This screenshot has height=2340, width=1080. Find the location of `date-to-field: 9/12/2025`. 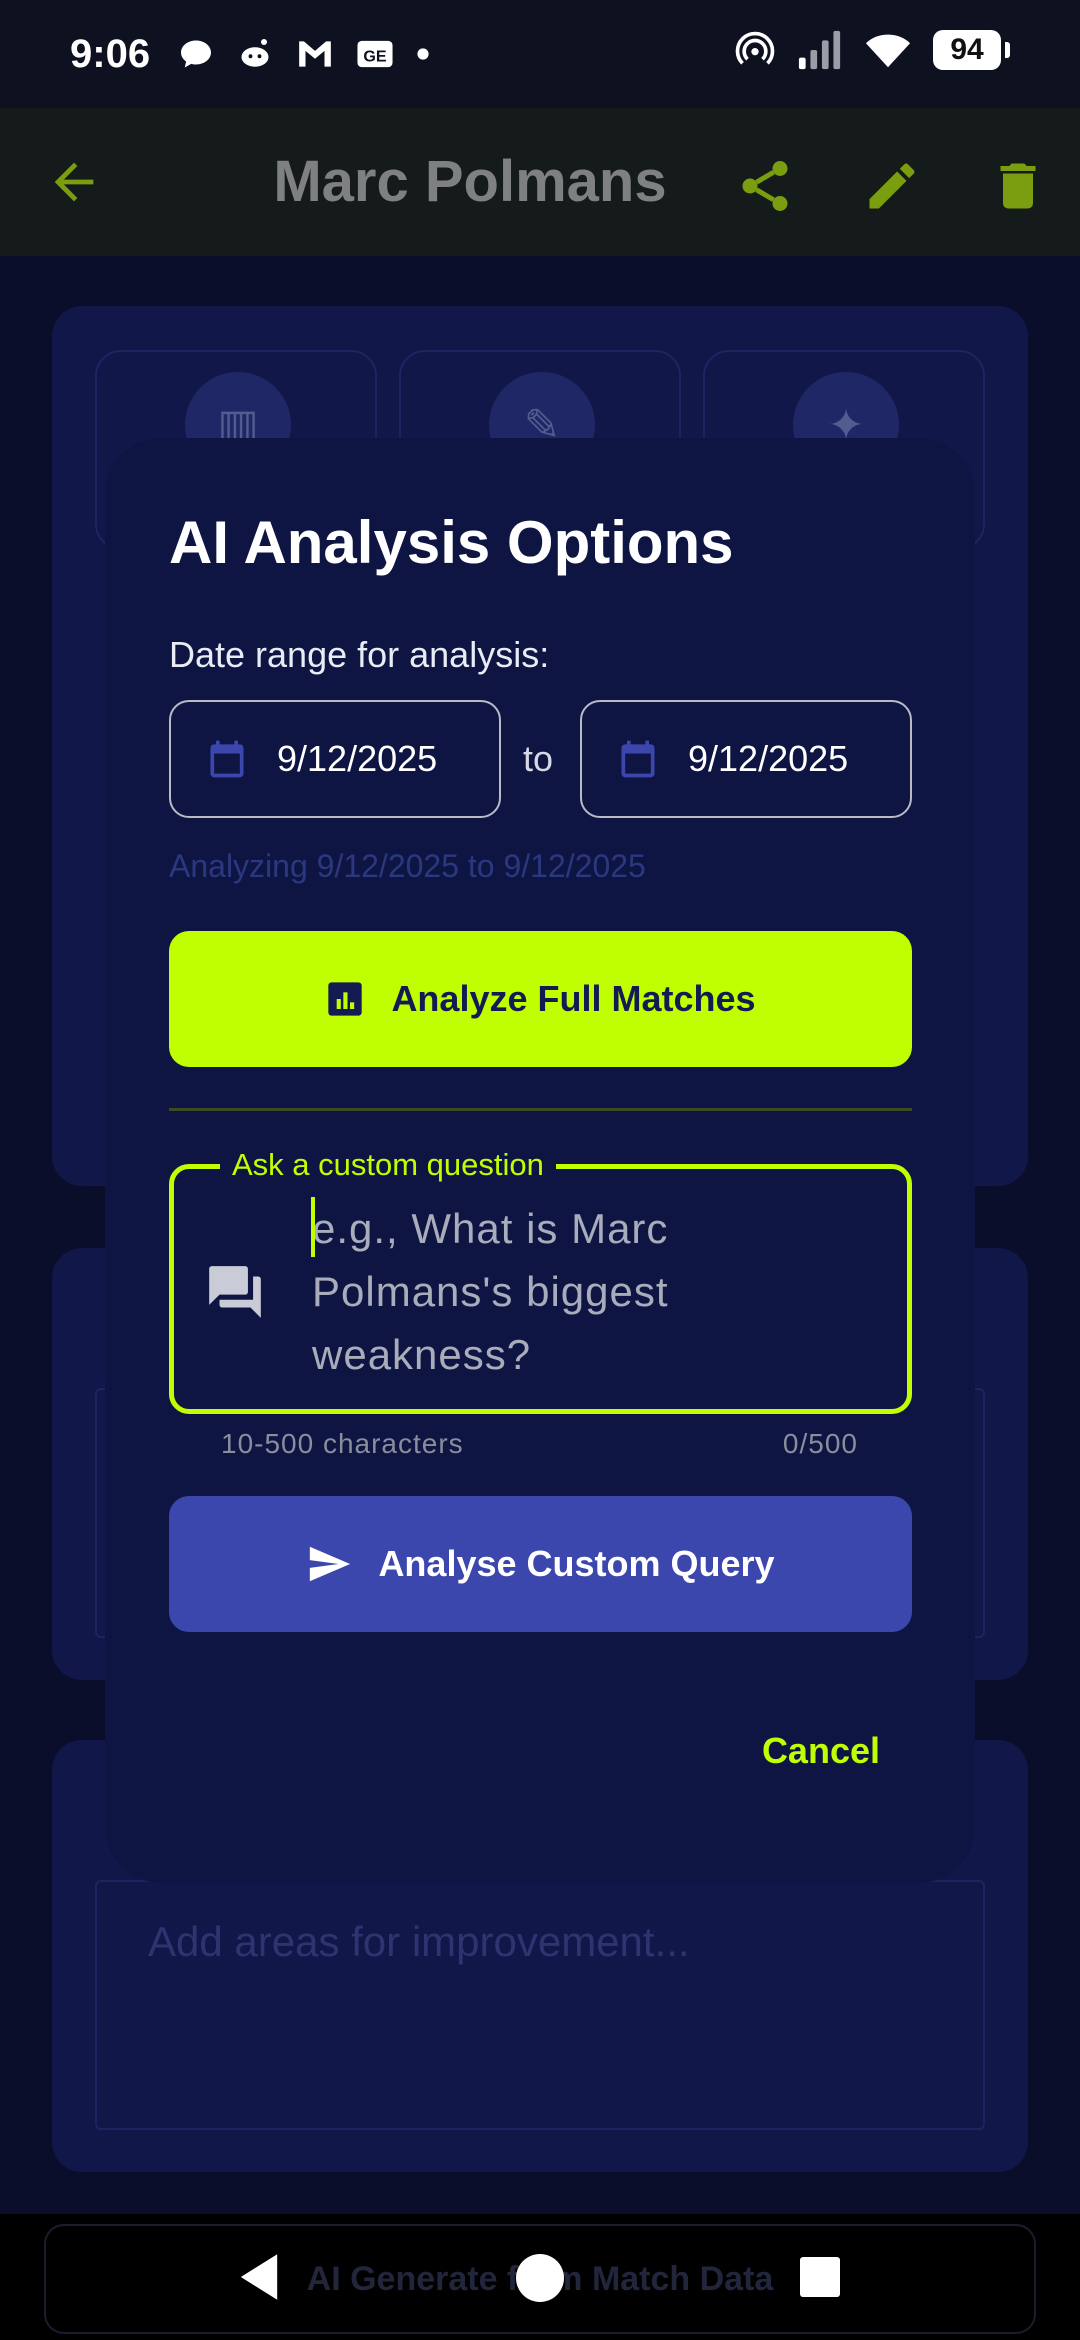

date-to-field: 9/12/2025 is located at coordinates (746, 759).